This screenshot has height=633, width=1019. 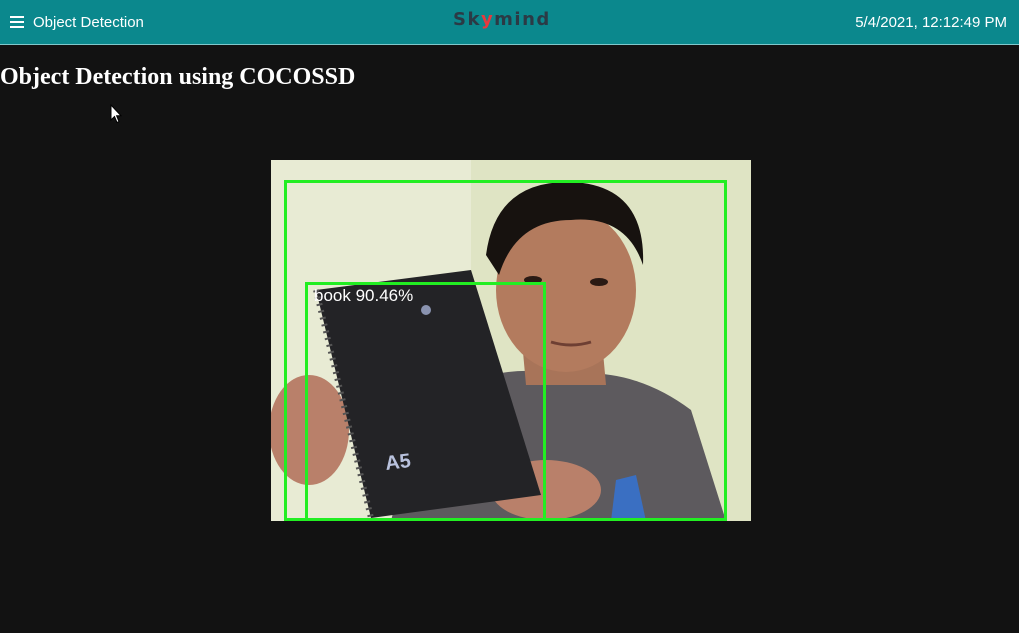 I want to click on mouse-cursor-icon, so click(x=116, y=114).